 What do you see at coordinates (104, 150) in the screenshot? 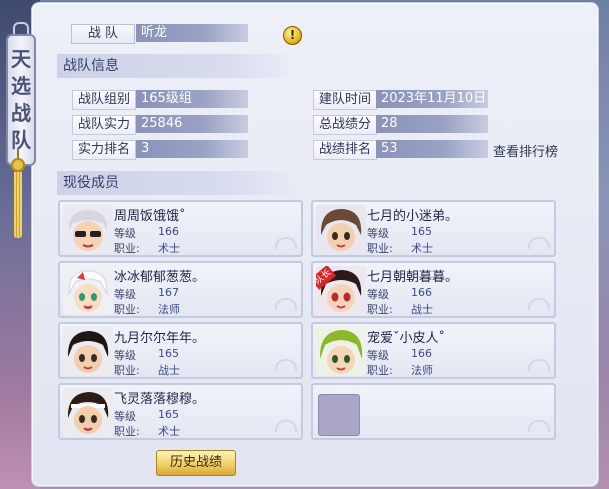
I see `strength-rank-label: 实力排名` at bounding box center [104, 150].